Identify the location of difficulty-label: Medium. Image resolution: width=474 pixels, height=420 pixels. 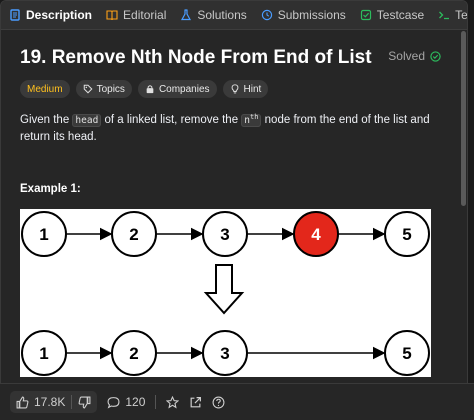
(45, 89).